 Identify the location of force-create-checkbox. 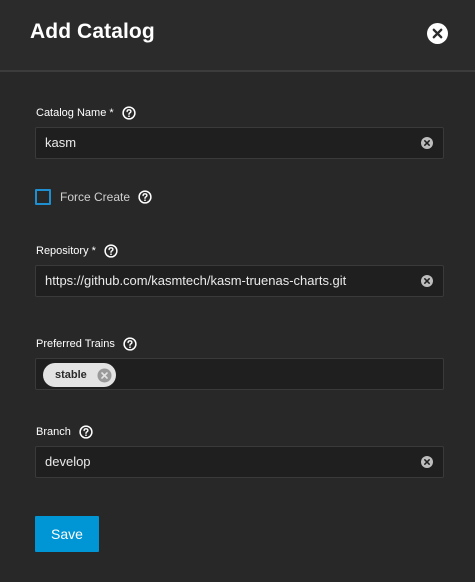
(43, 197).